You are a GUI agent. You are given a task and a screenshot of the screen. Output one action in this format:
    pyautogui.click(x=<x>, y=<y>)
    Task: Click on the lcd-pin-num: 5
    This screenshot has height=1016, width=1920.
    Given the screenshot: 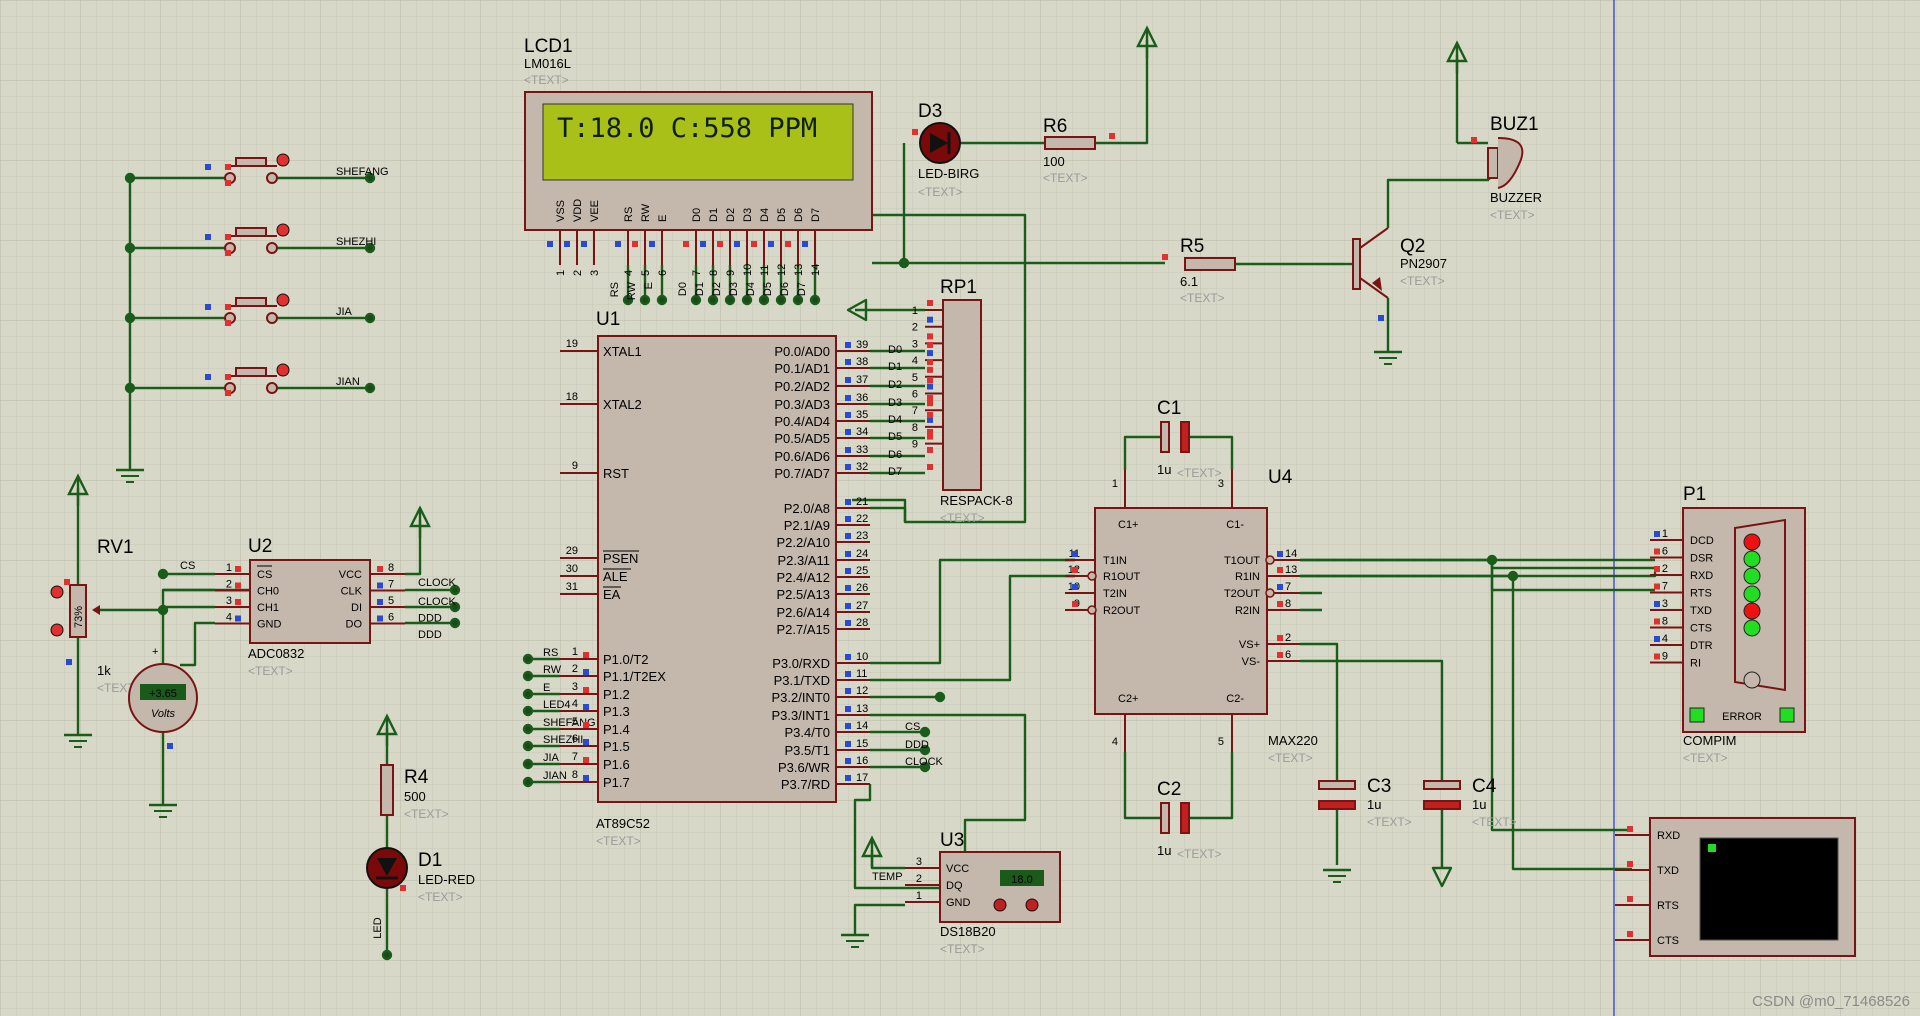 What is the action you would take?
    pyautogui.click(x=646, y=273)
    